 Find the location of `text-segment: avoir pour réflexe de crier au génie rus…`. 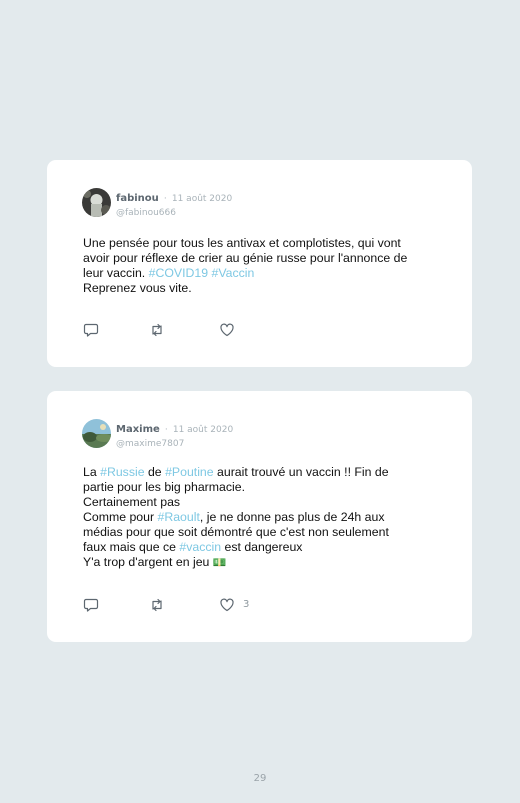

text-segment: avoir pour réflexe de crier au génie rus… is located at coordinates (245, 258).